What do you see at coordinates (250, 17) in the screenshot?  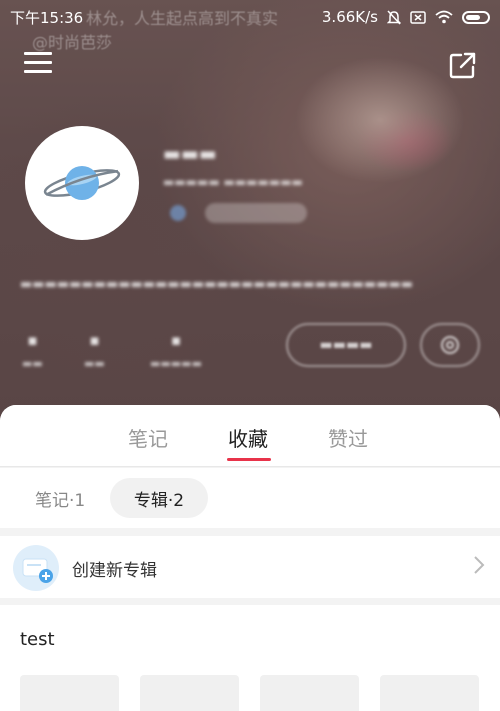 I see `status-bar: 下午15:36 3.66K/s` at bounding box center [250, 17].